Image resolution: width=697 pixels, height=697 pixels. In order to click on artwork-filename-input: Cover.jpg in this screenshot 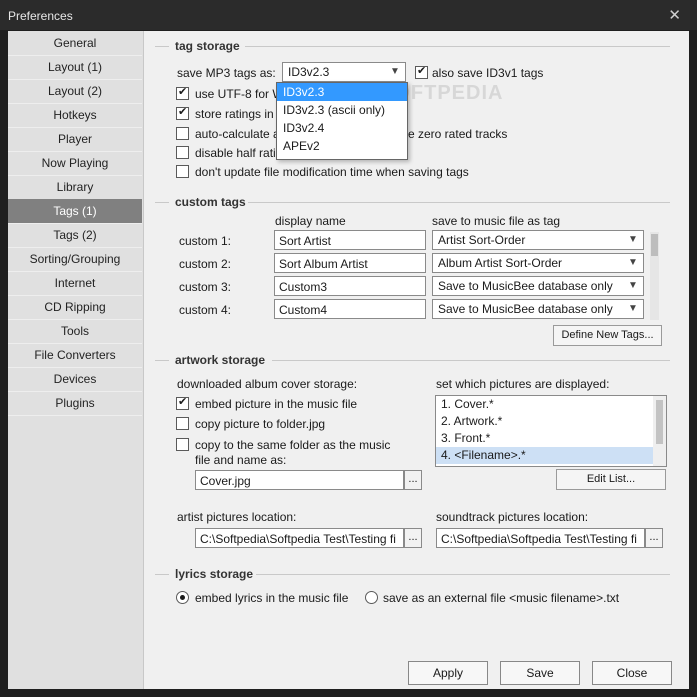, I will do `click(299, 480)`.